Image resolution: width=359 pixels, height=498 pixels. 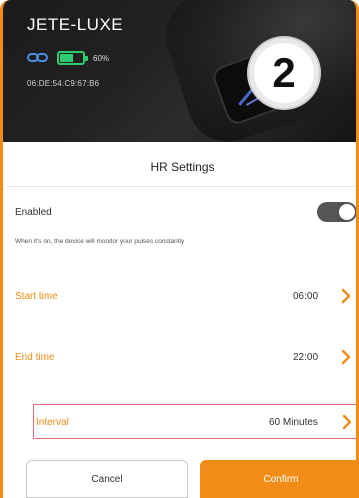 I want to click on start-time-value: 06:00, so click(x=305, y=296).